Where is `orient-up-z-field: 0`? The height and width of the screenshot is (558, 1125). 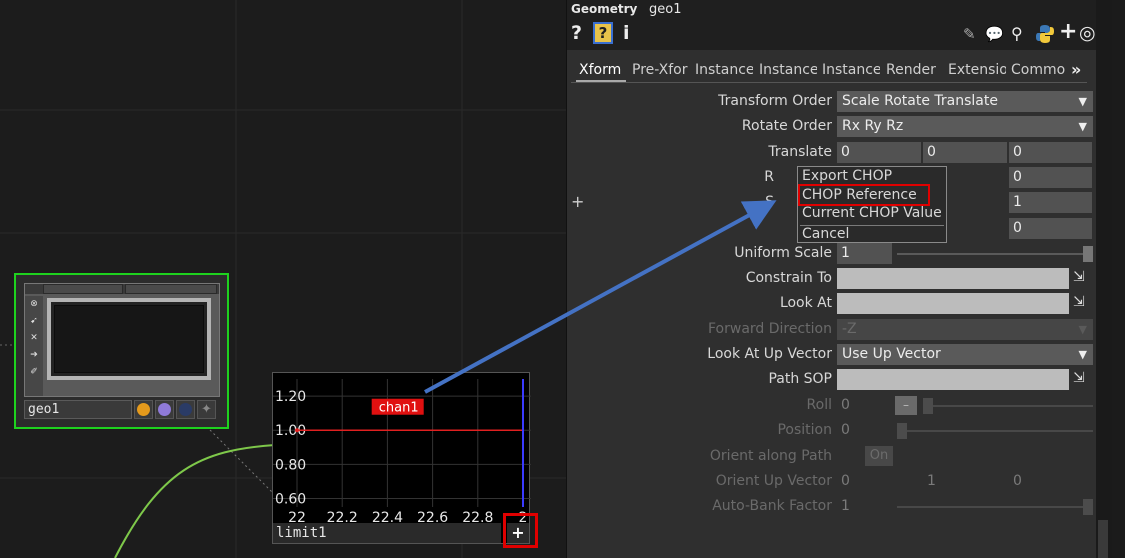 orient-up-z-field: 0 is located at coordinates (1051, 481).